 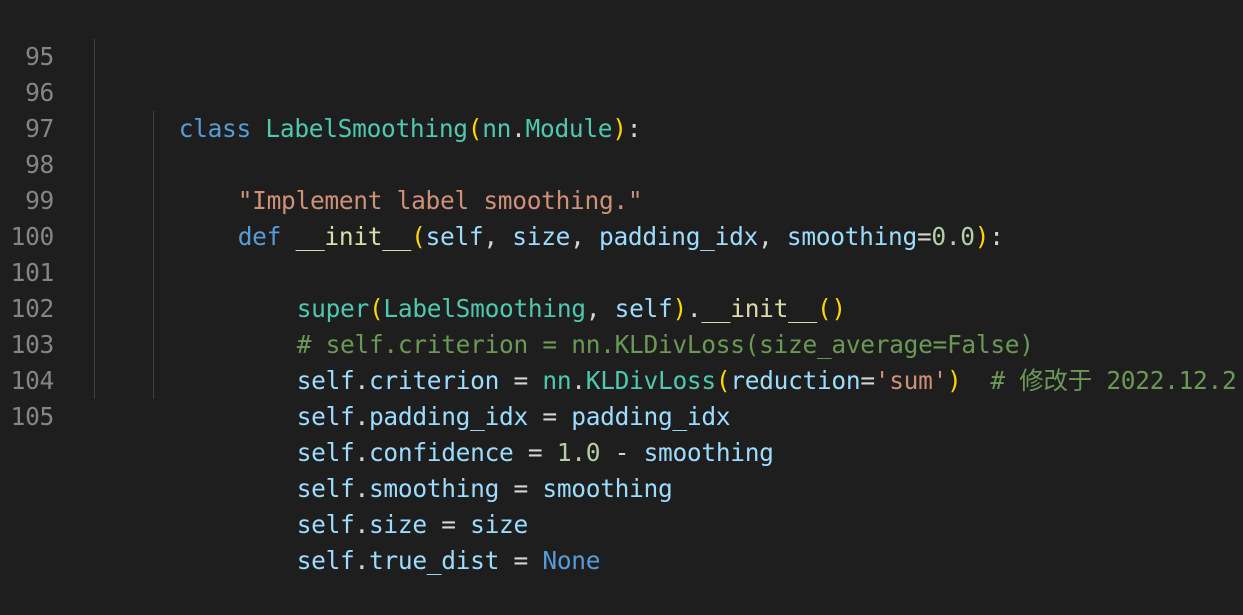 What do you see at coordinates (362, 560) in the screenshot?
I see `code-token: .` at bounding box center [362, 560].